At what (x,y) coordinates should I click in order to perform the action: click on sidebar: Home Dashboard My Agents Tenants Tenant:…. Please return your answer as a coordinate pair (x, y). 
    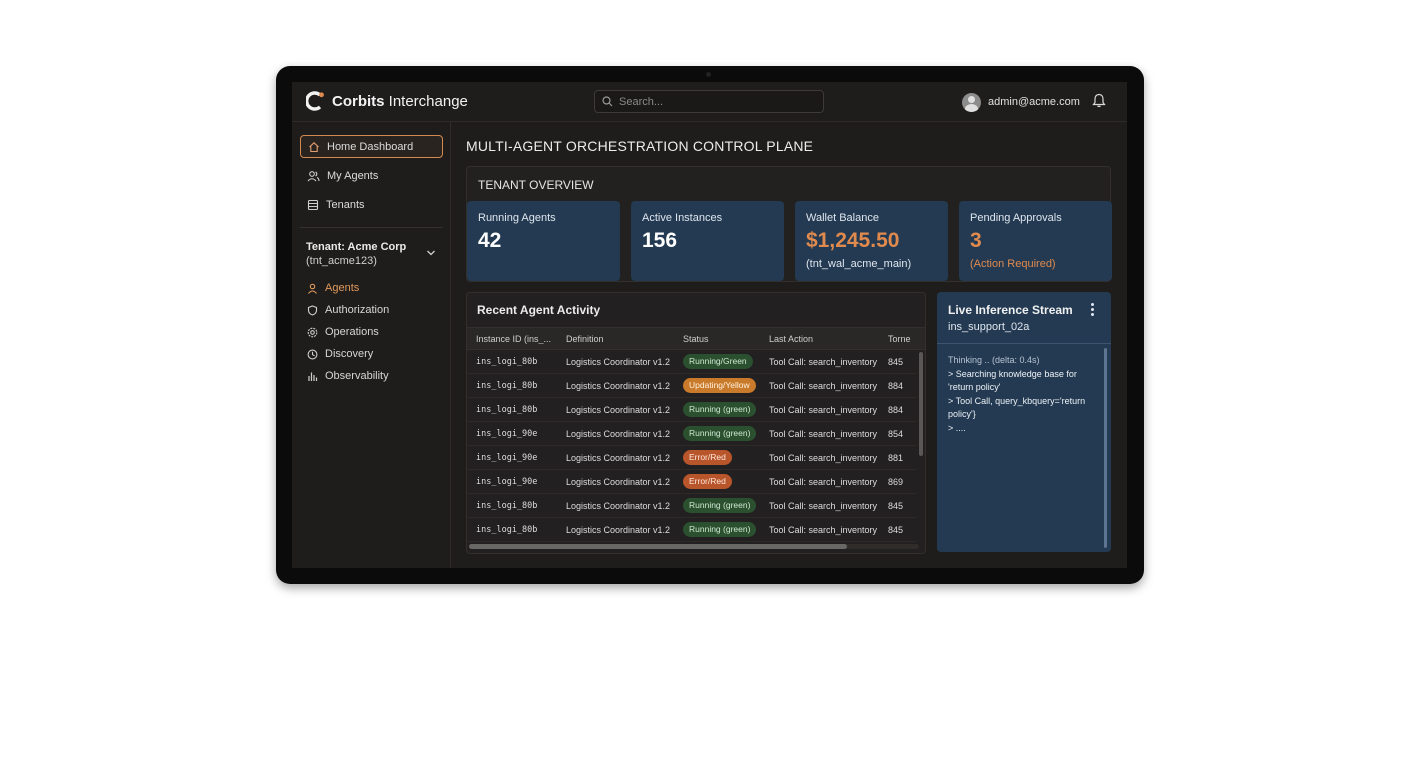
    Looking at the image, I should click on (371, 345).